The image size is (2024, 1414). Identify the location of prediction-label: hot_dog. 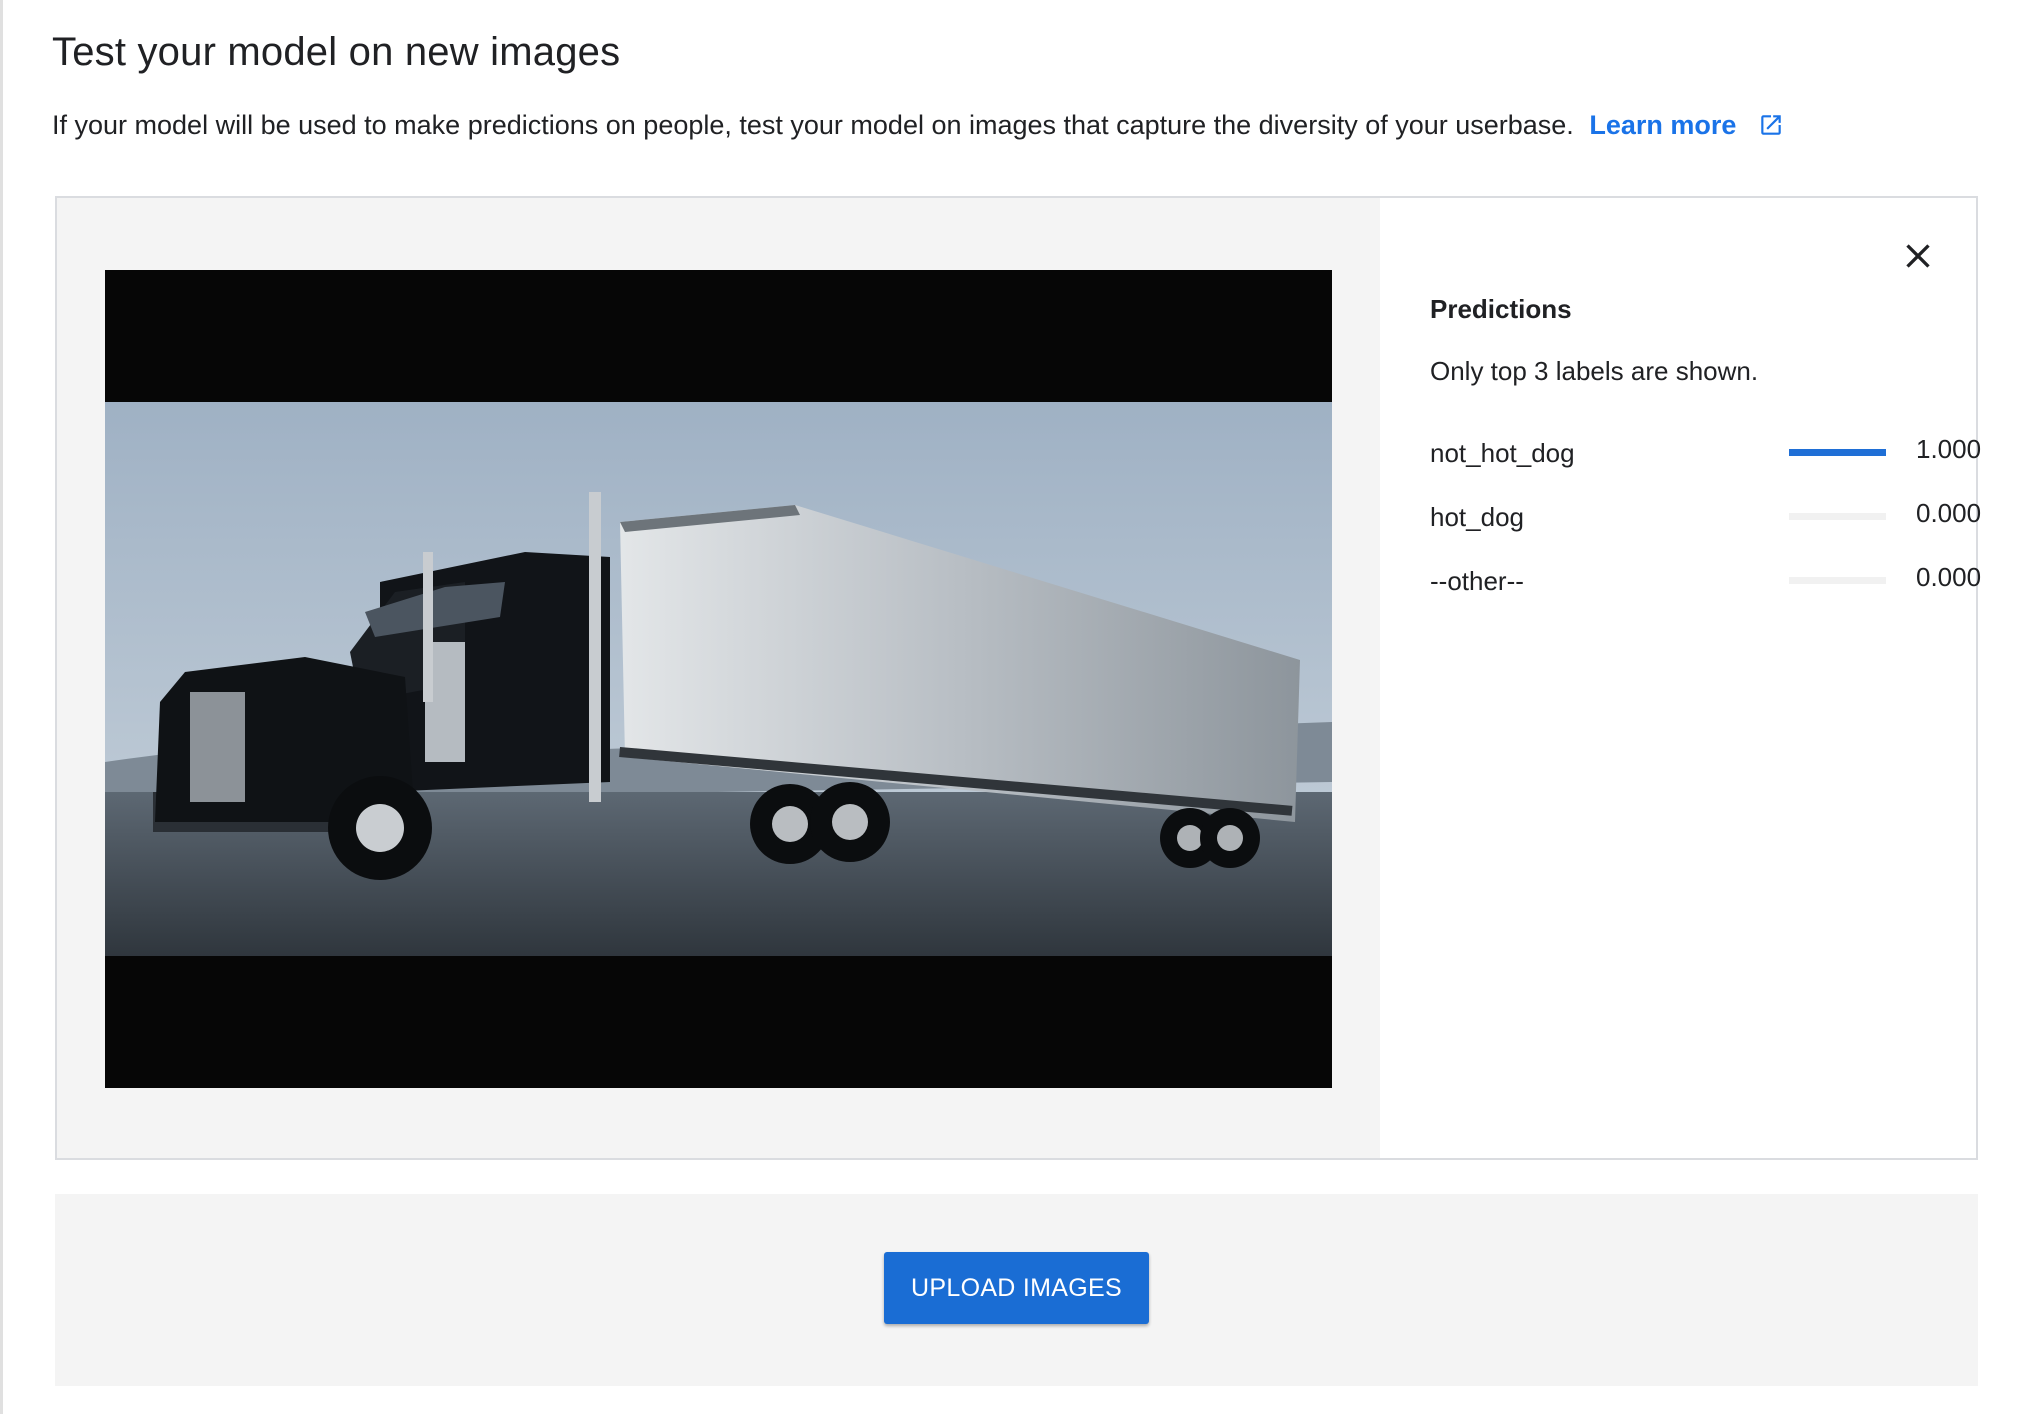
(1477, 517).